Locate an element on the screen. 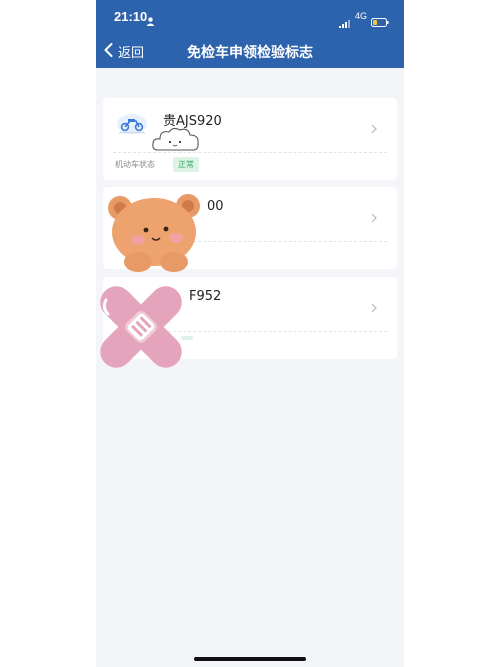 This screenshot has width=500, height=667. nav-bar: 返回 免检车申领检验标志 is located at coordinates (250, 51).